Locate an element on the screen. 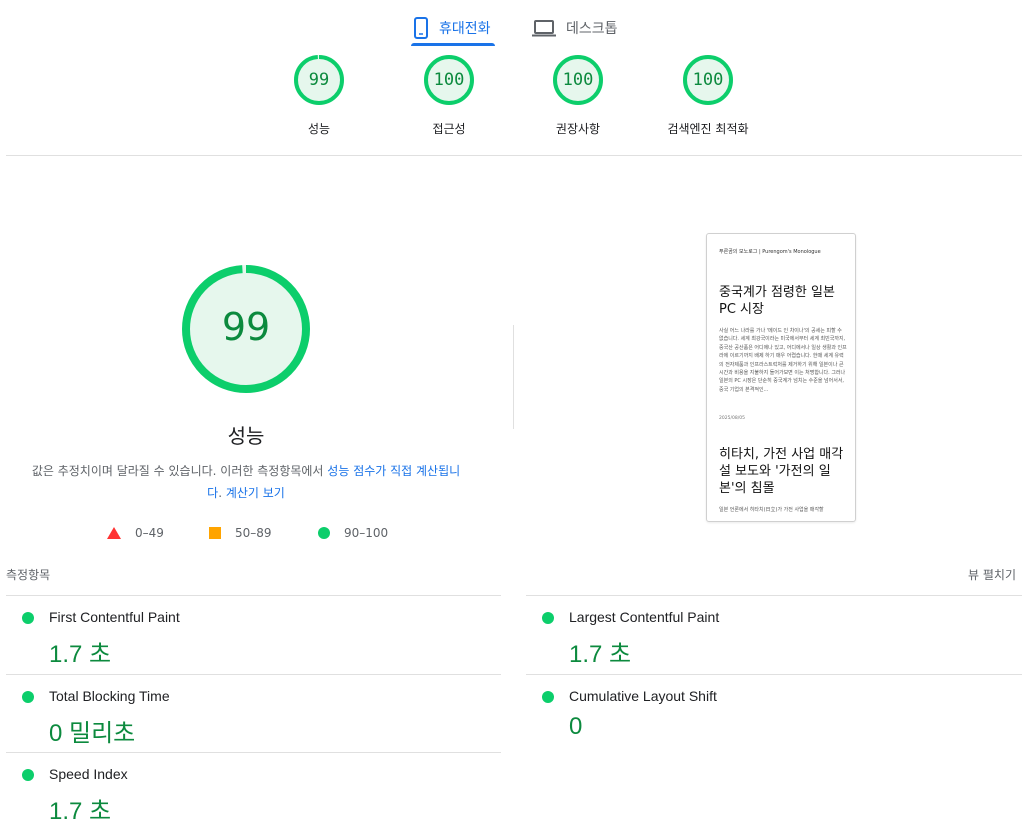  legend-pass: 90–100 is located at coordinates (353, 533).